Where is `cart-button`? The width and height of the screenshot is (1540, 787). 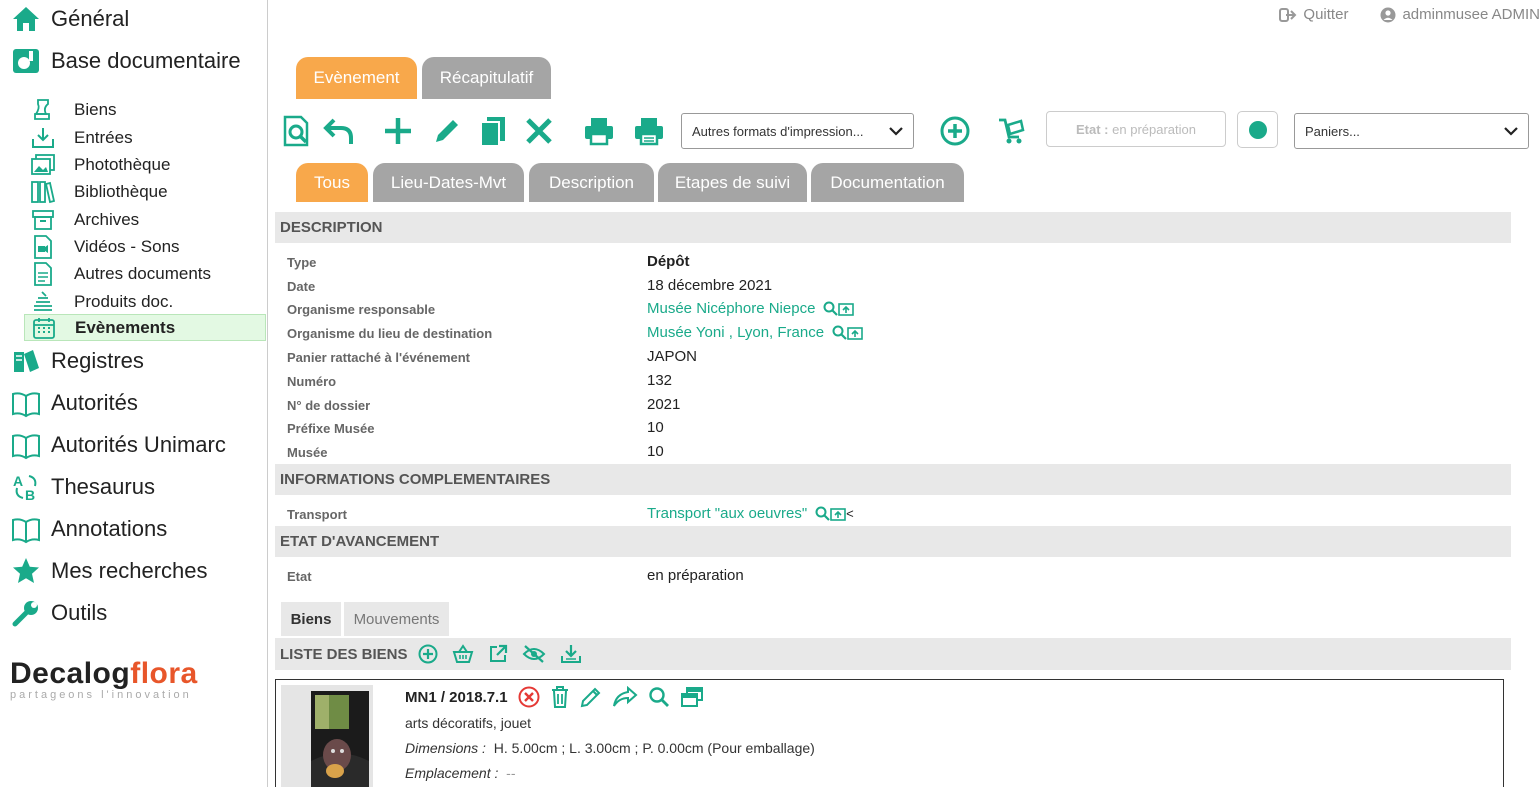
cart-button is located at coordinates (1011, 131).